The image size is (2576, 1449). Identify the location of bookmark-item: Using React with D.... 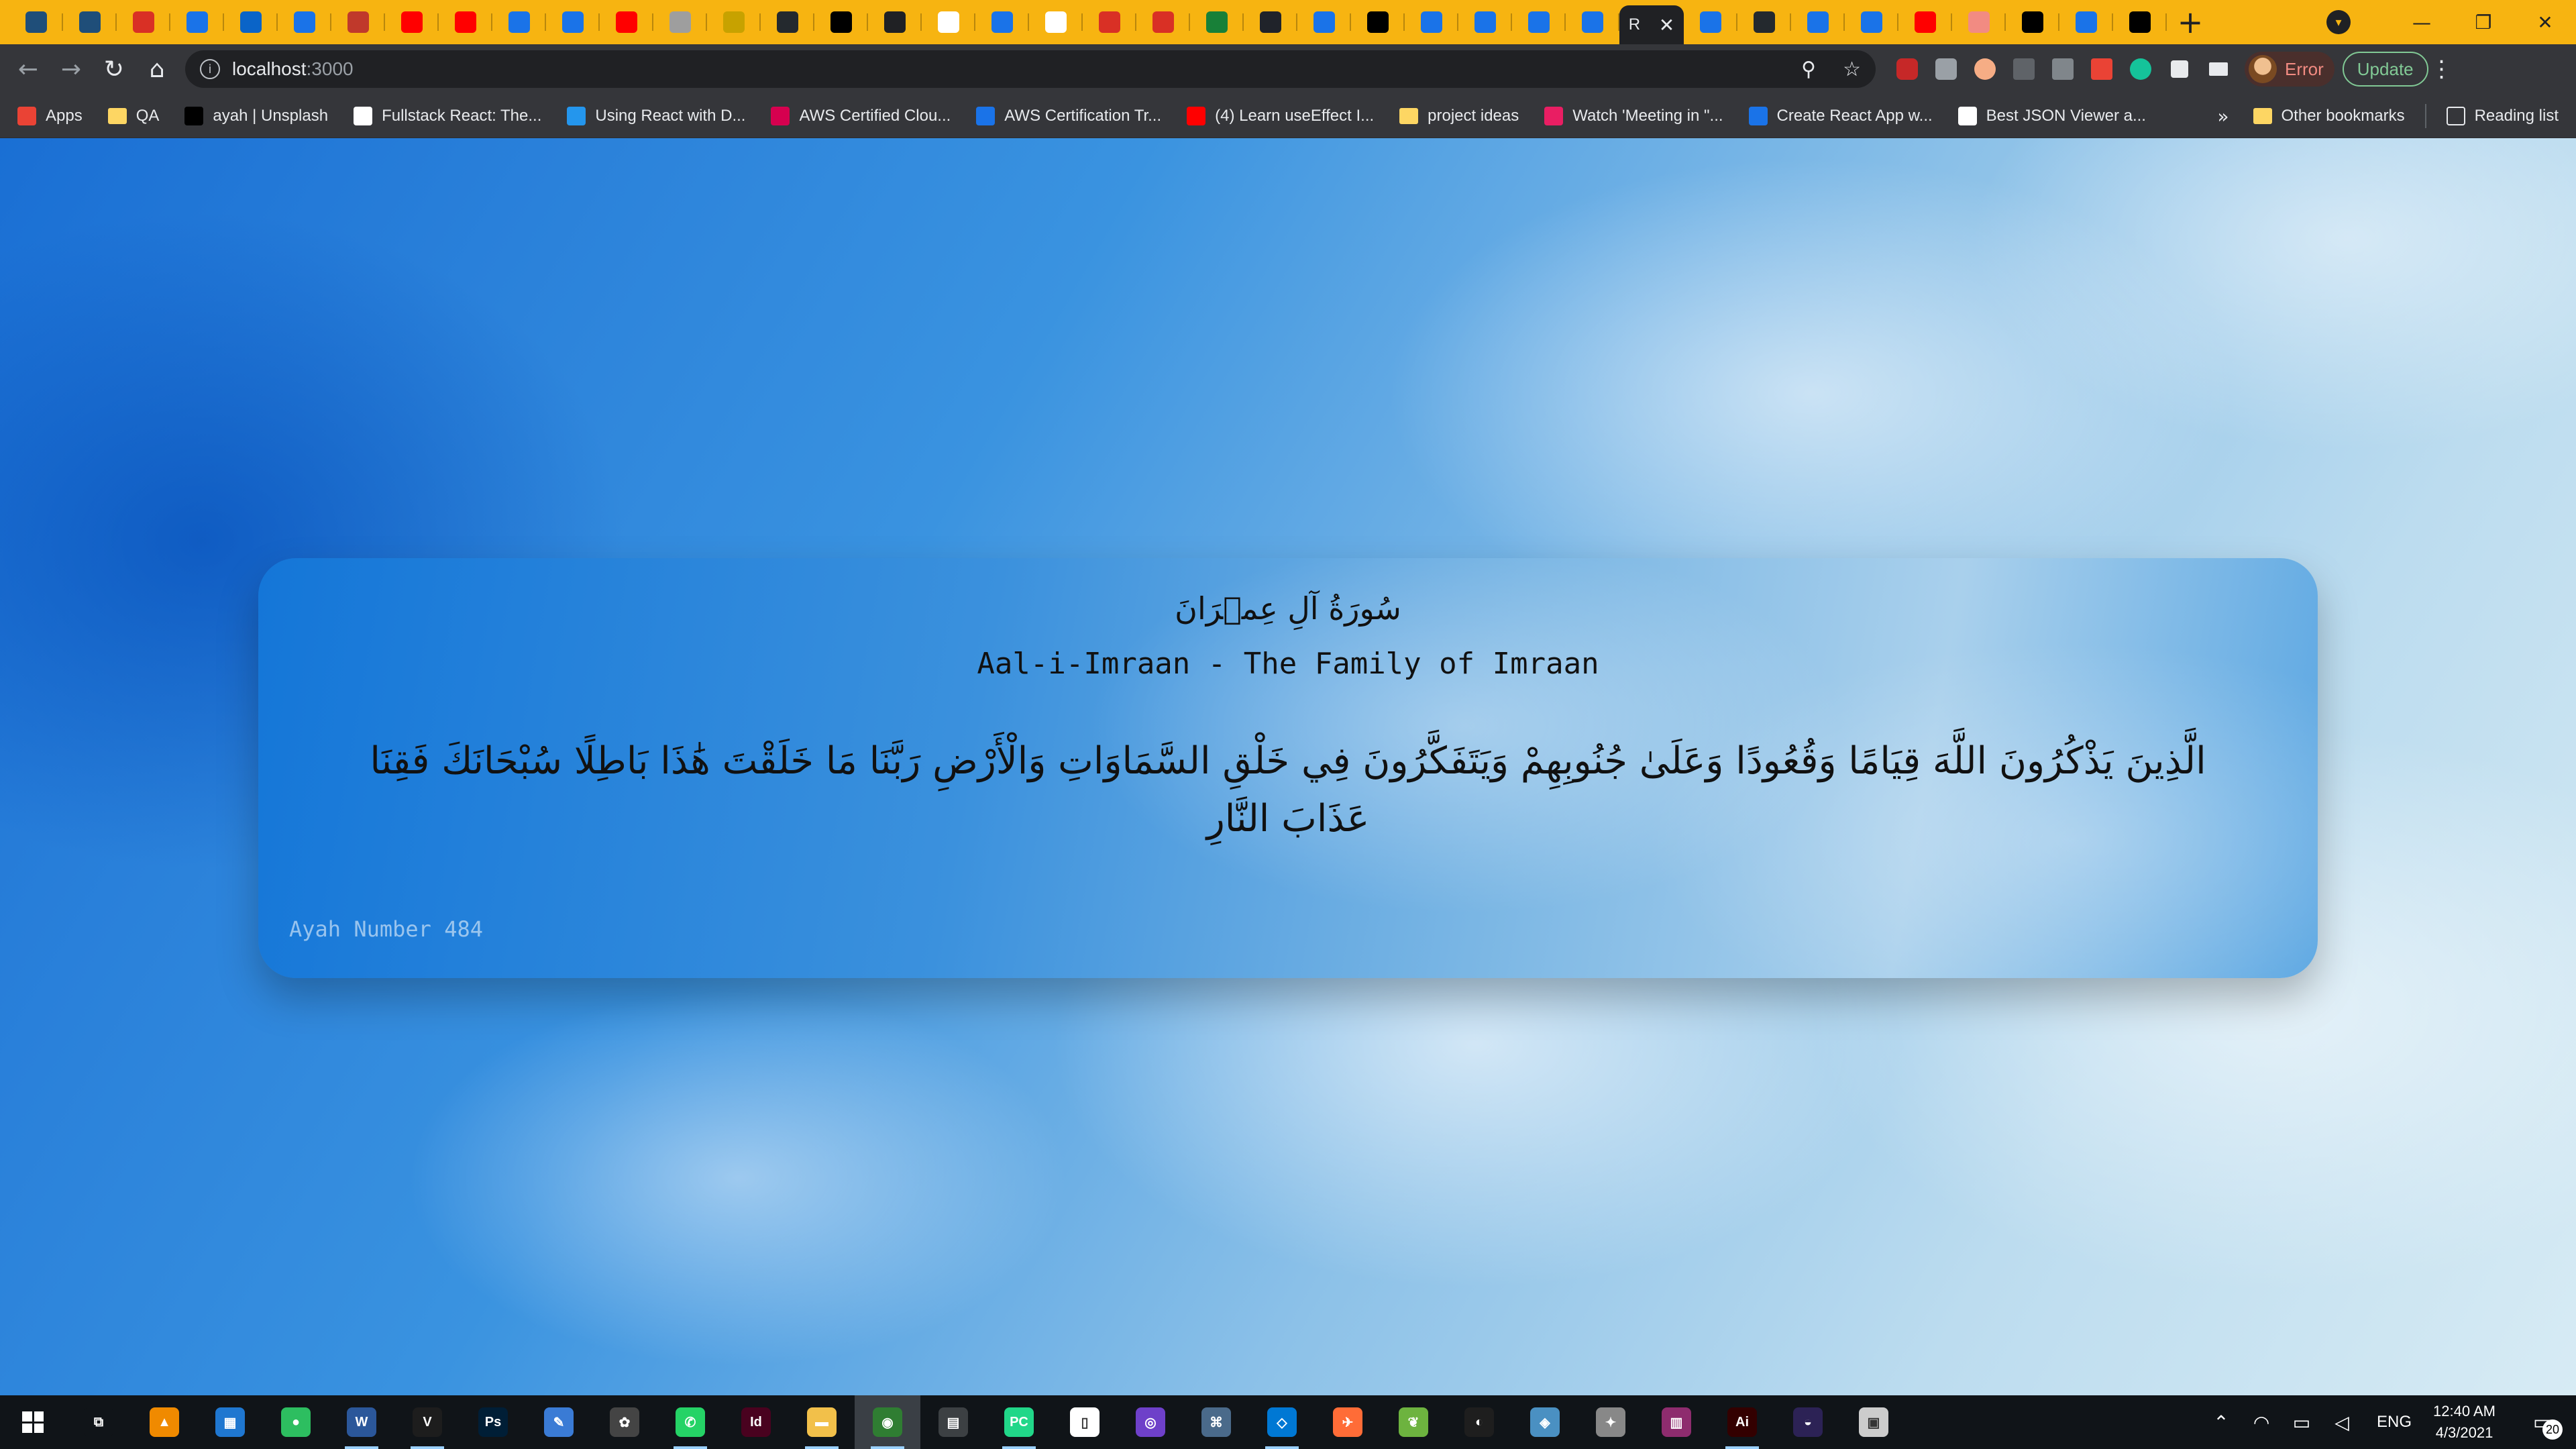
(656, 115).